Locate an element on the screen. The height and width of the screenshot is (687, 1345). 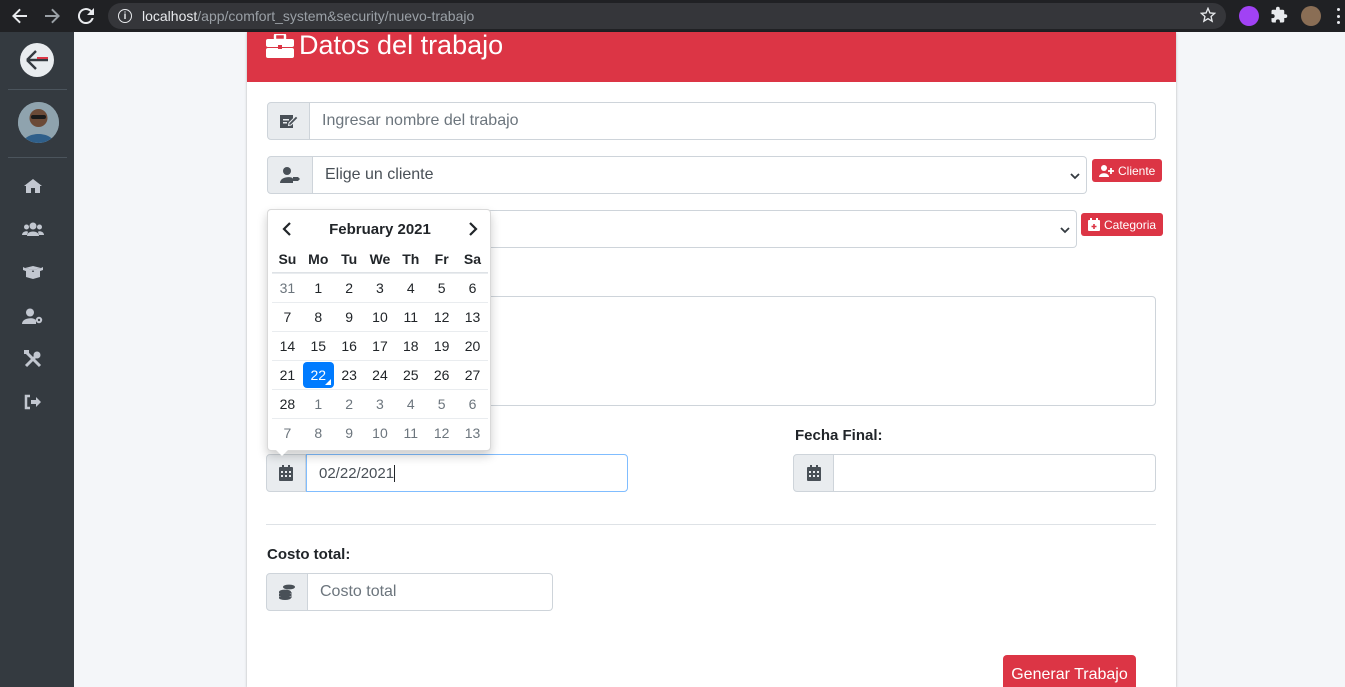
card-header: Datos del trabajo is located at coordinates (711, 57).